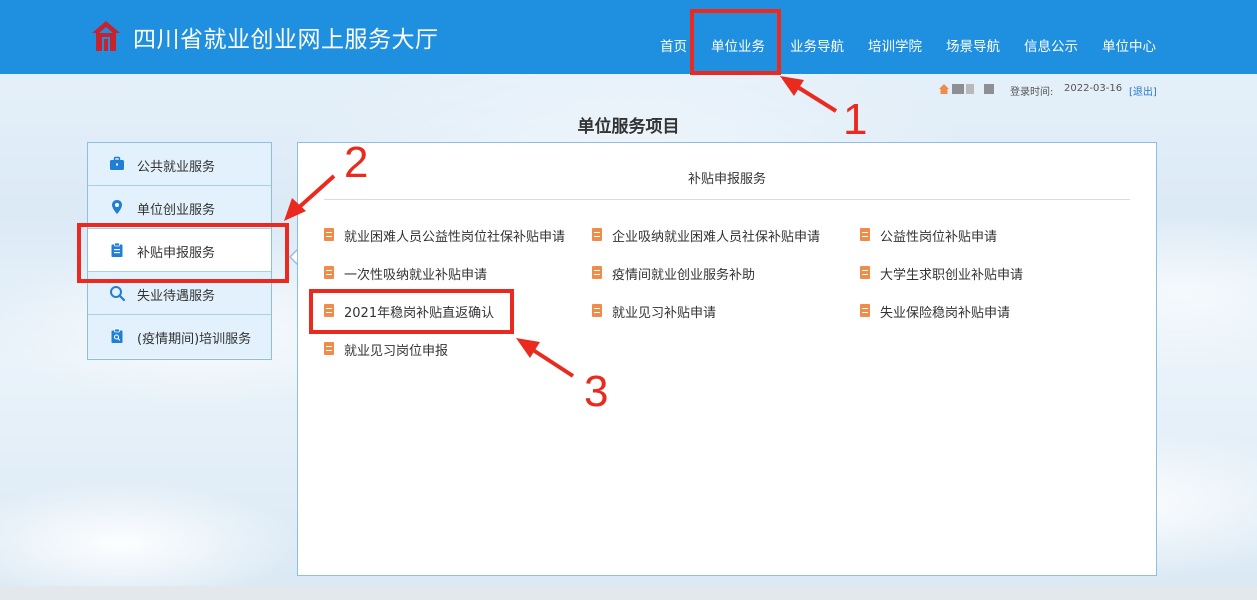 The height and width of the screenshot is (600, 1257). I want to click on search-icon, so click(117, 293).